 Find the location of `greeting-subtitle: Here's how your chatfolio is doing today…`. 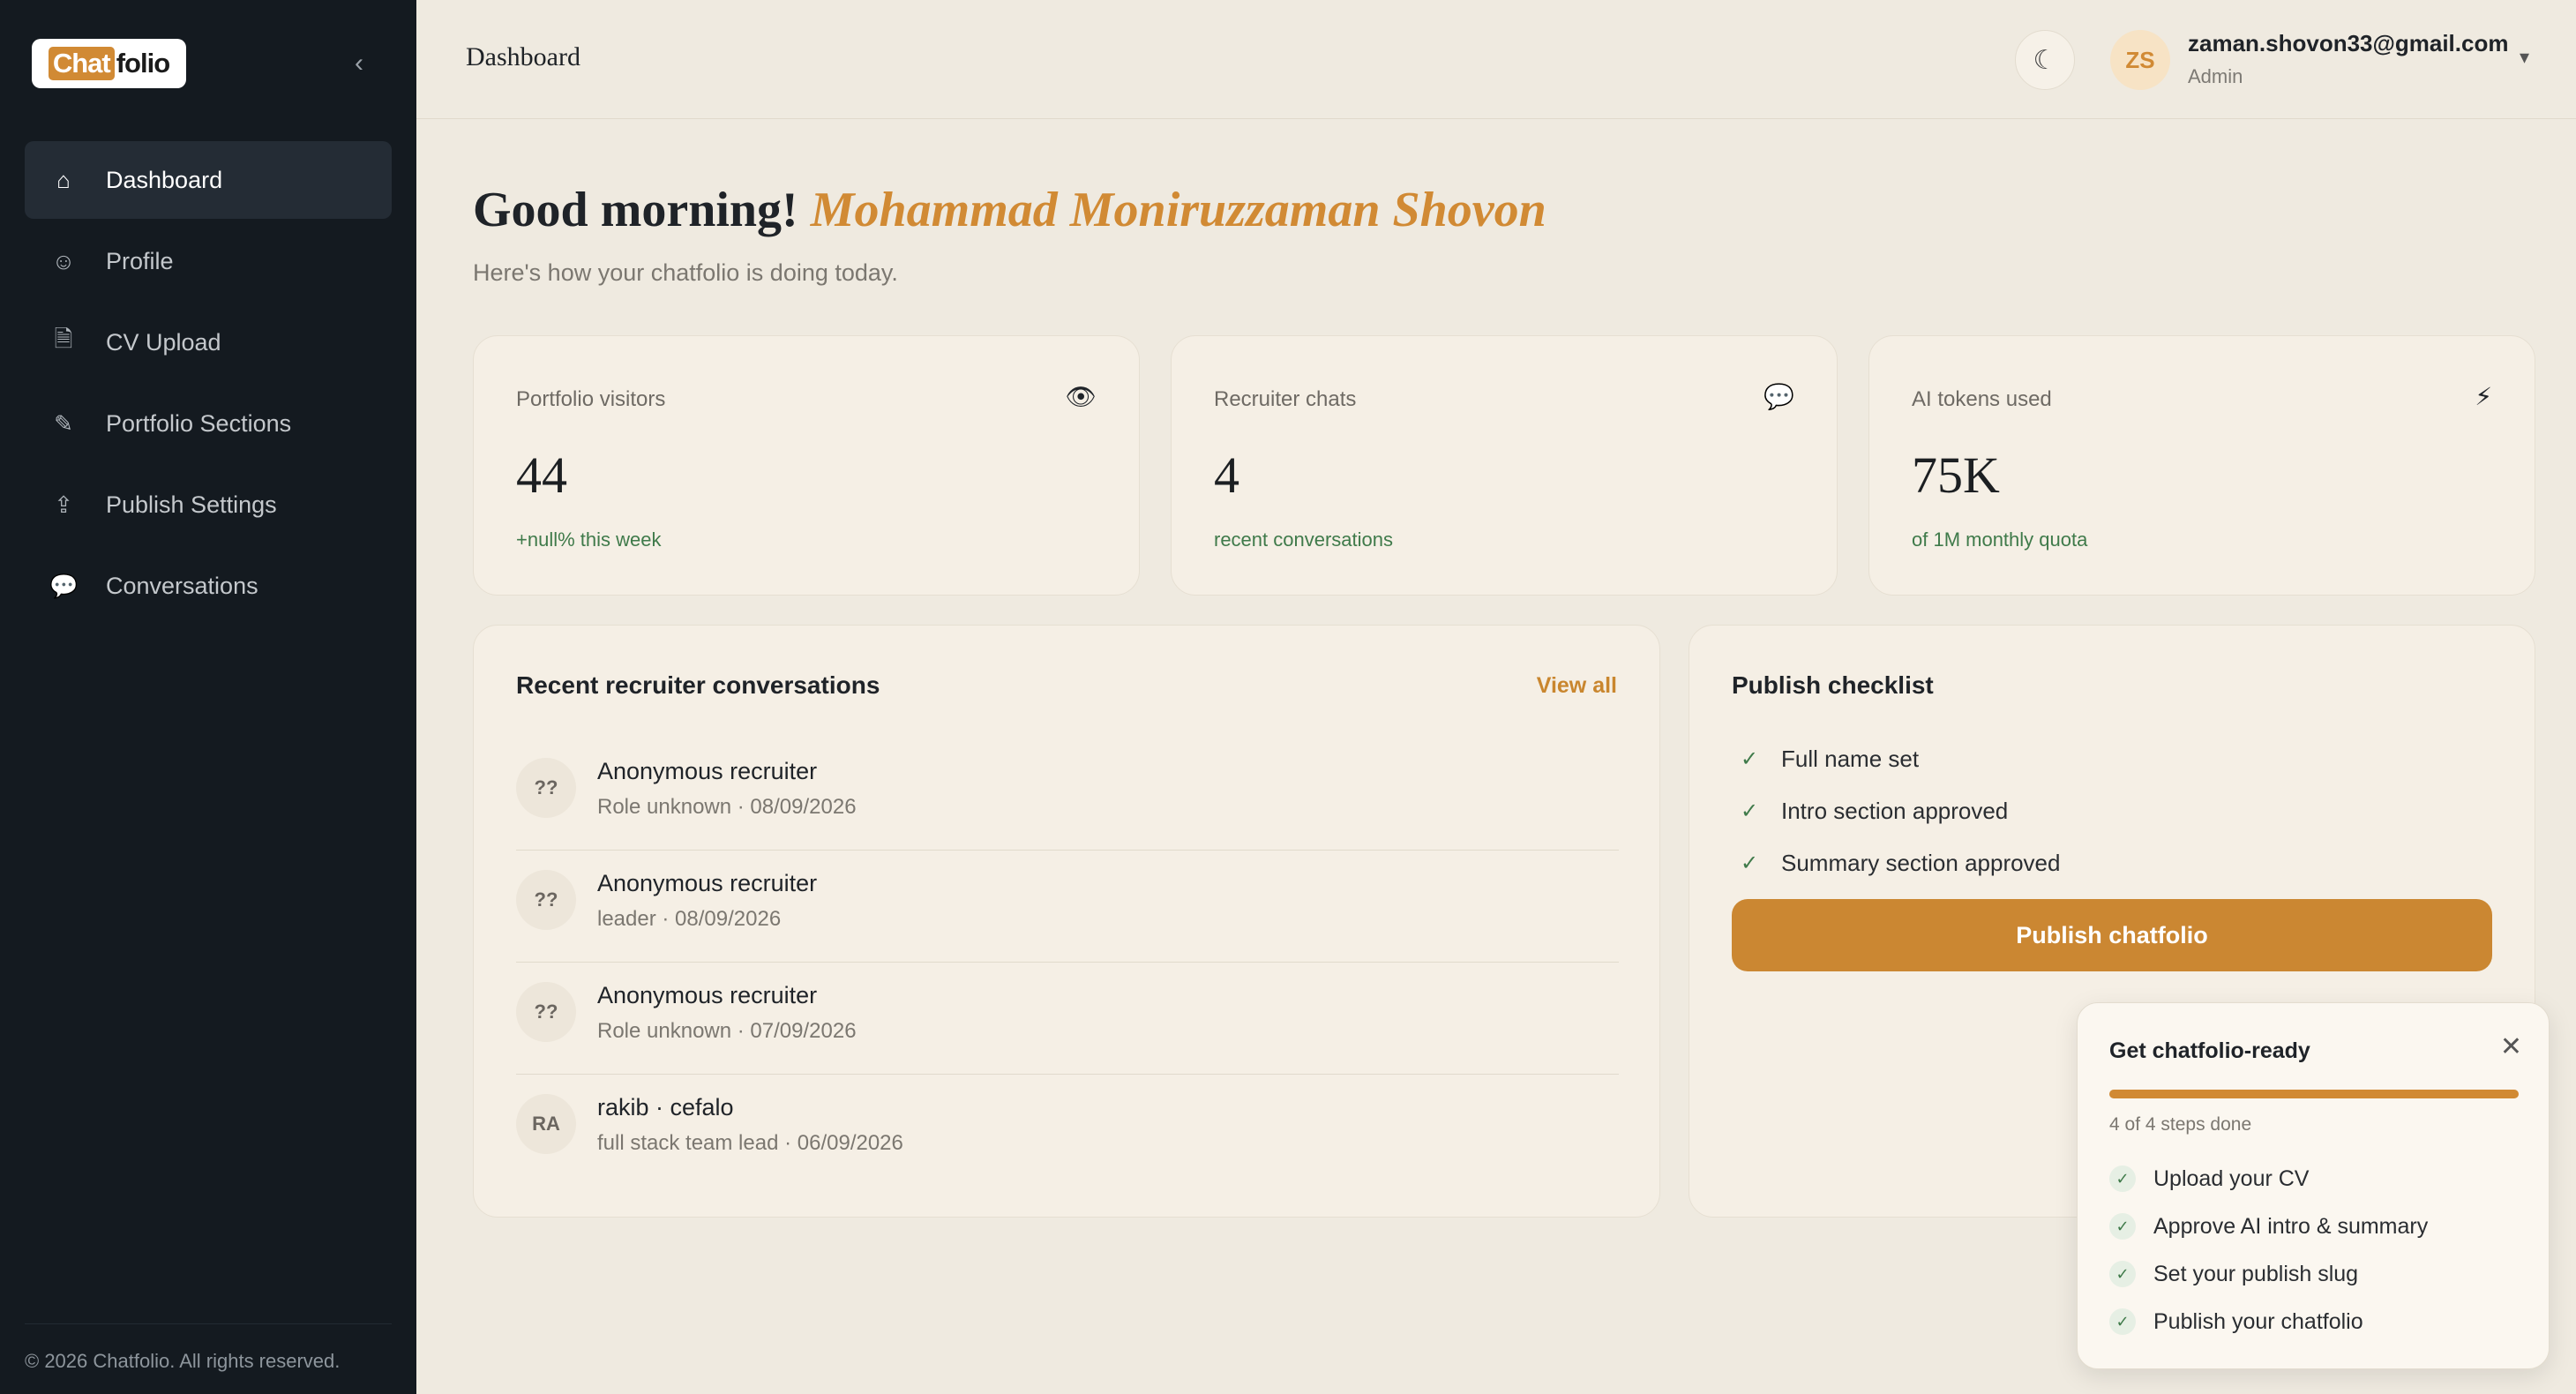

greeting-subtitle: Here's how your chatfolio is doing today… is located at coordinates (685, 272).